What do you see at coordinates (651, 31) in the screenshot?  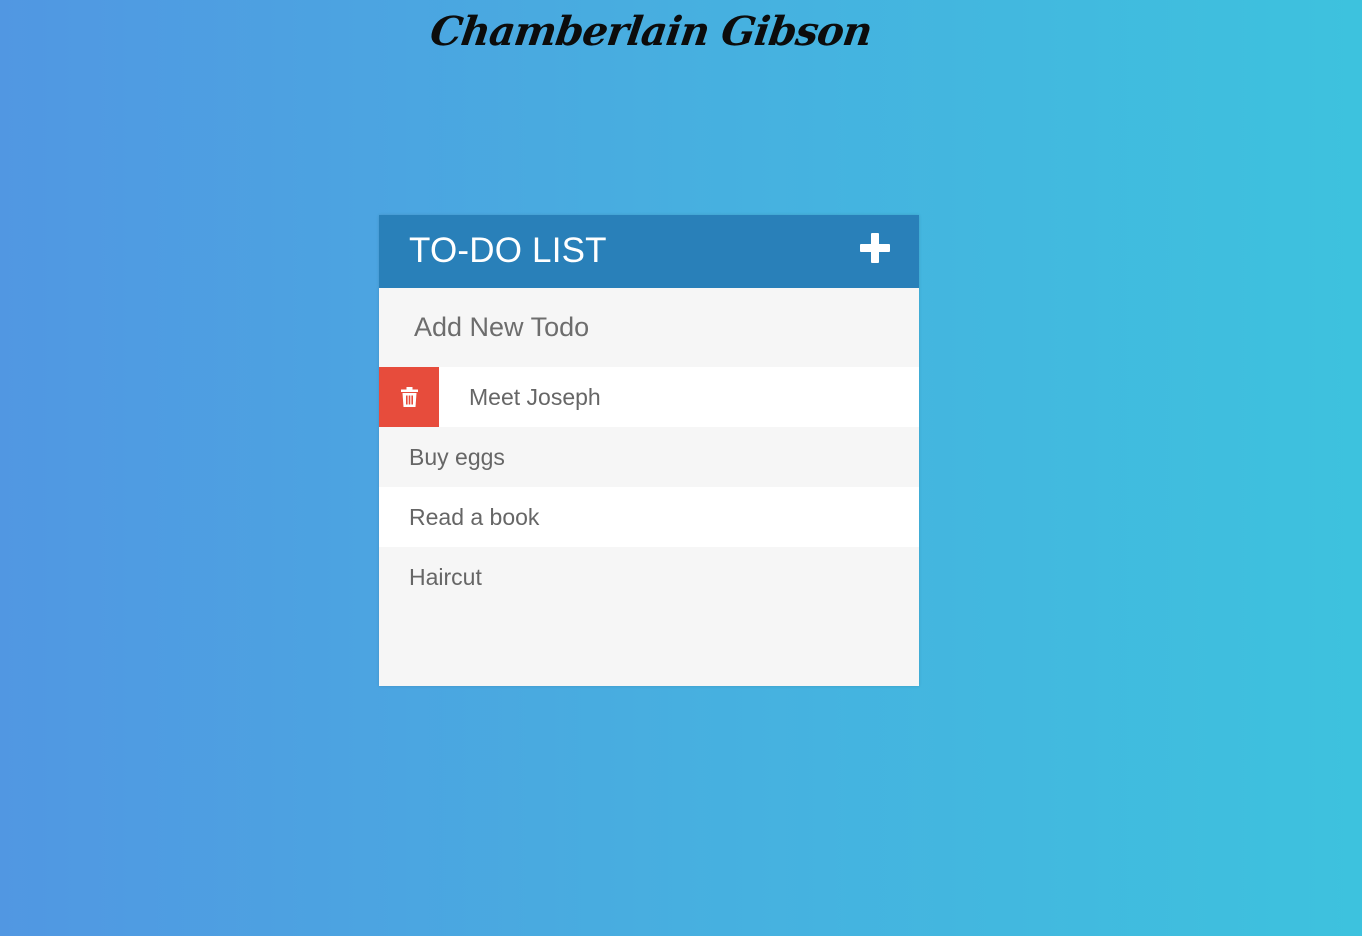 I see `author-signature: Chamberlain Gibson` at bounding box center [651, 31].